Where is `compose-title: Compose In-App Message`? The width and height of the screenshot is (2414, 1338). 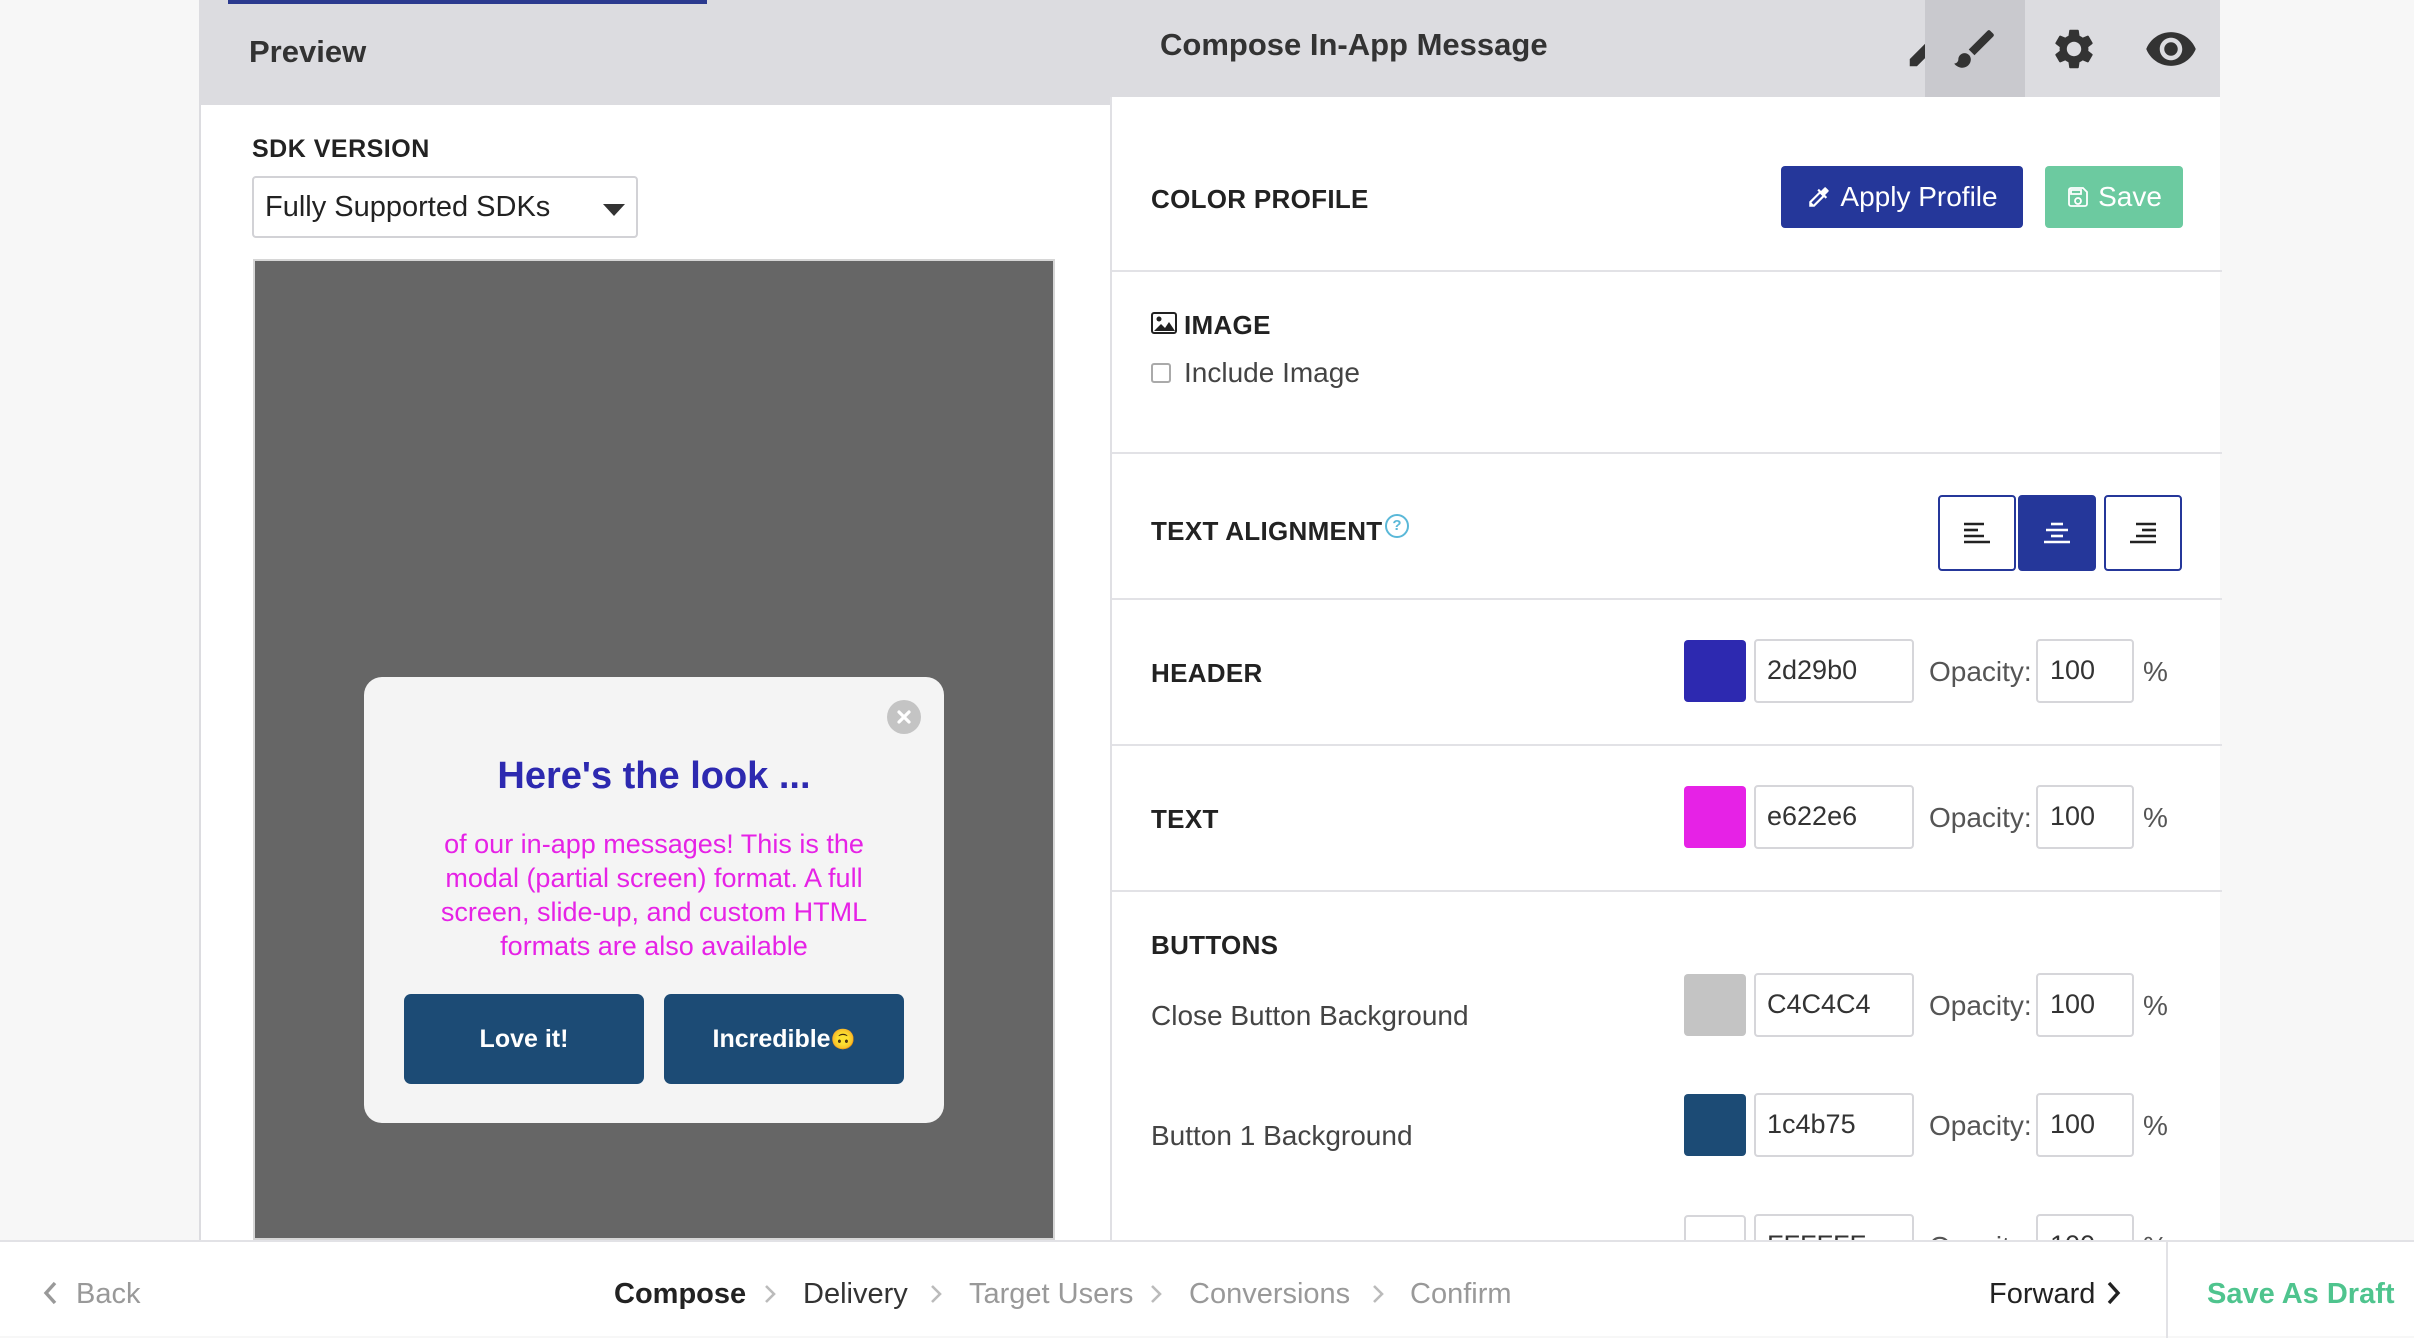
compose-title: Compose In-App Message is located at coordinates (1354, 44).